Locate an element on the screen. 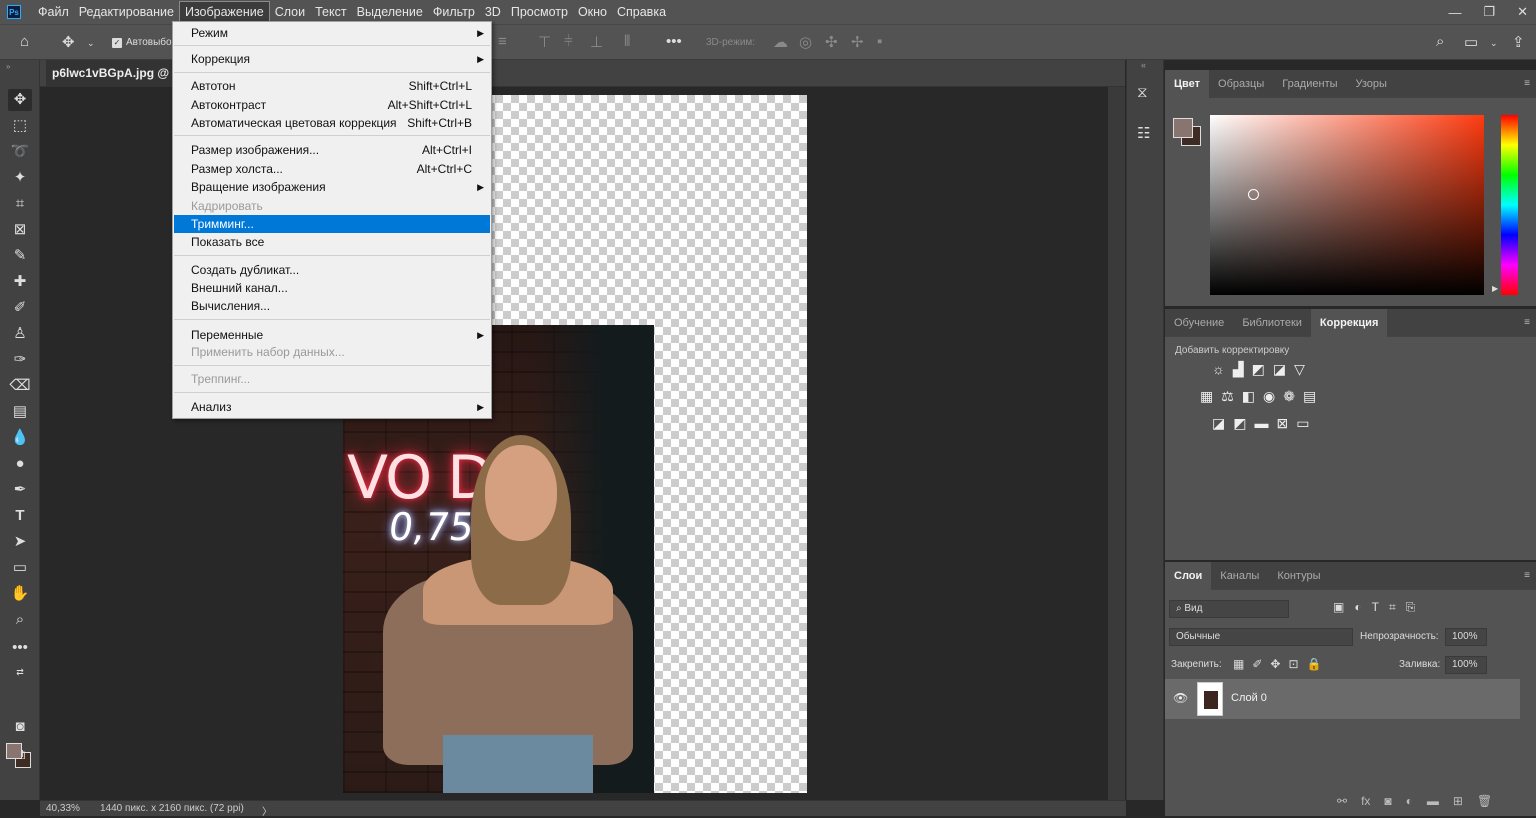  vertical-scrollbar is located at coordinates (1116, 443).